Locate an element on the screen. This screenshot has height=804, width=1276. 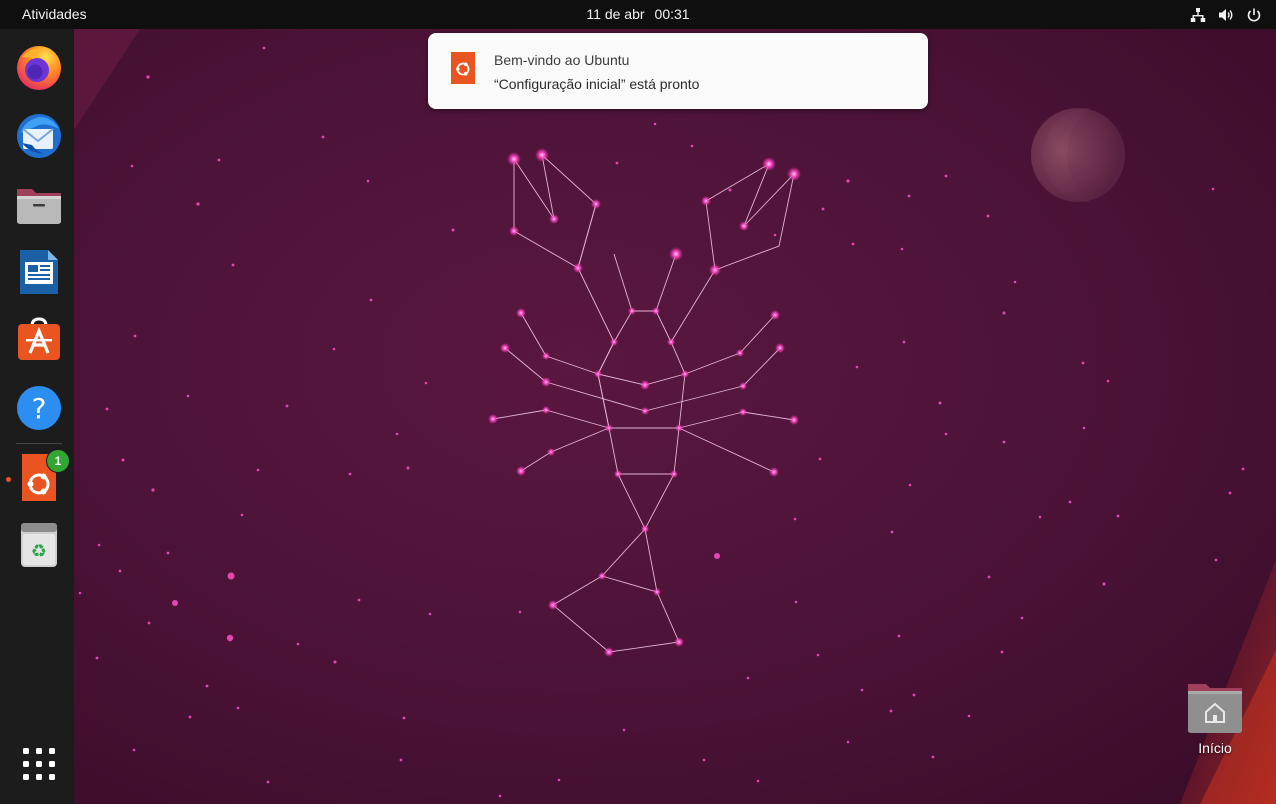
dock: ? 1 ♻ is located at coordinates (37, 416).